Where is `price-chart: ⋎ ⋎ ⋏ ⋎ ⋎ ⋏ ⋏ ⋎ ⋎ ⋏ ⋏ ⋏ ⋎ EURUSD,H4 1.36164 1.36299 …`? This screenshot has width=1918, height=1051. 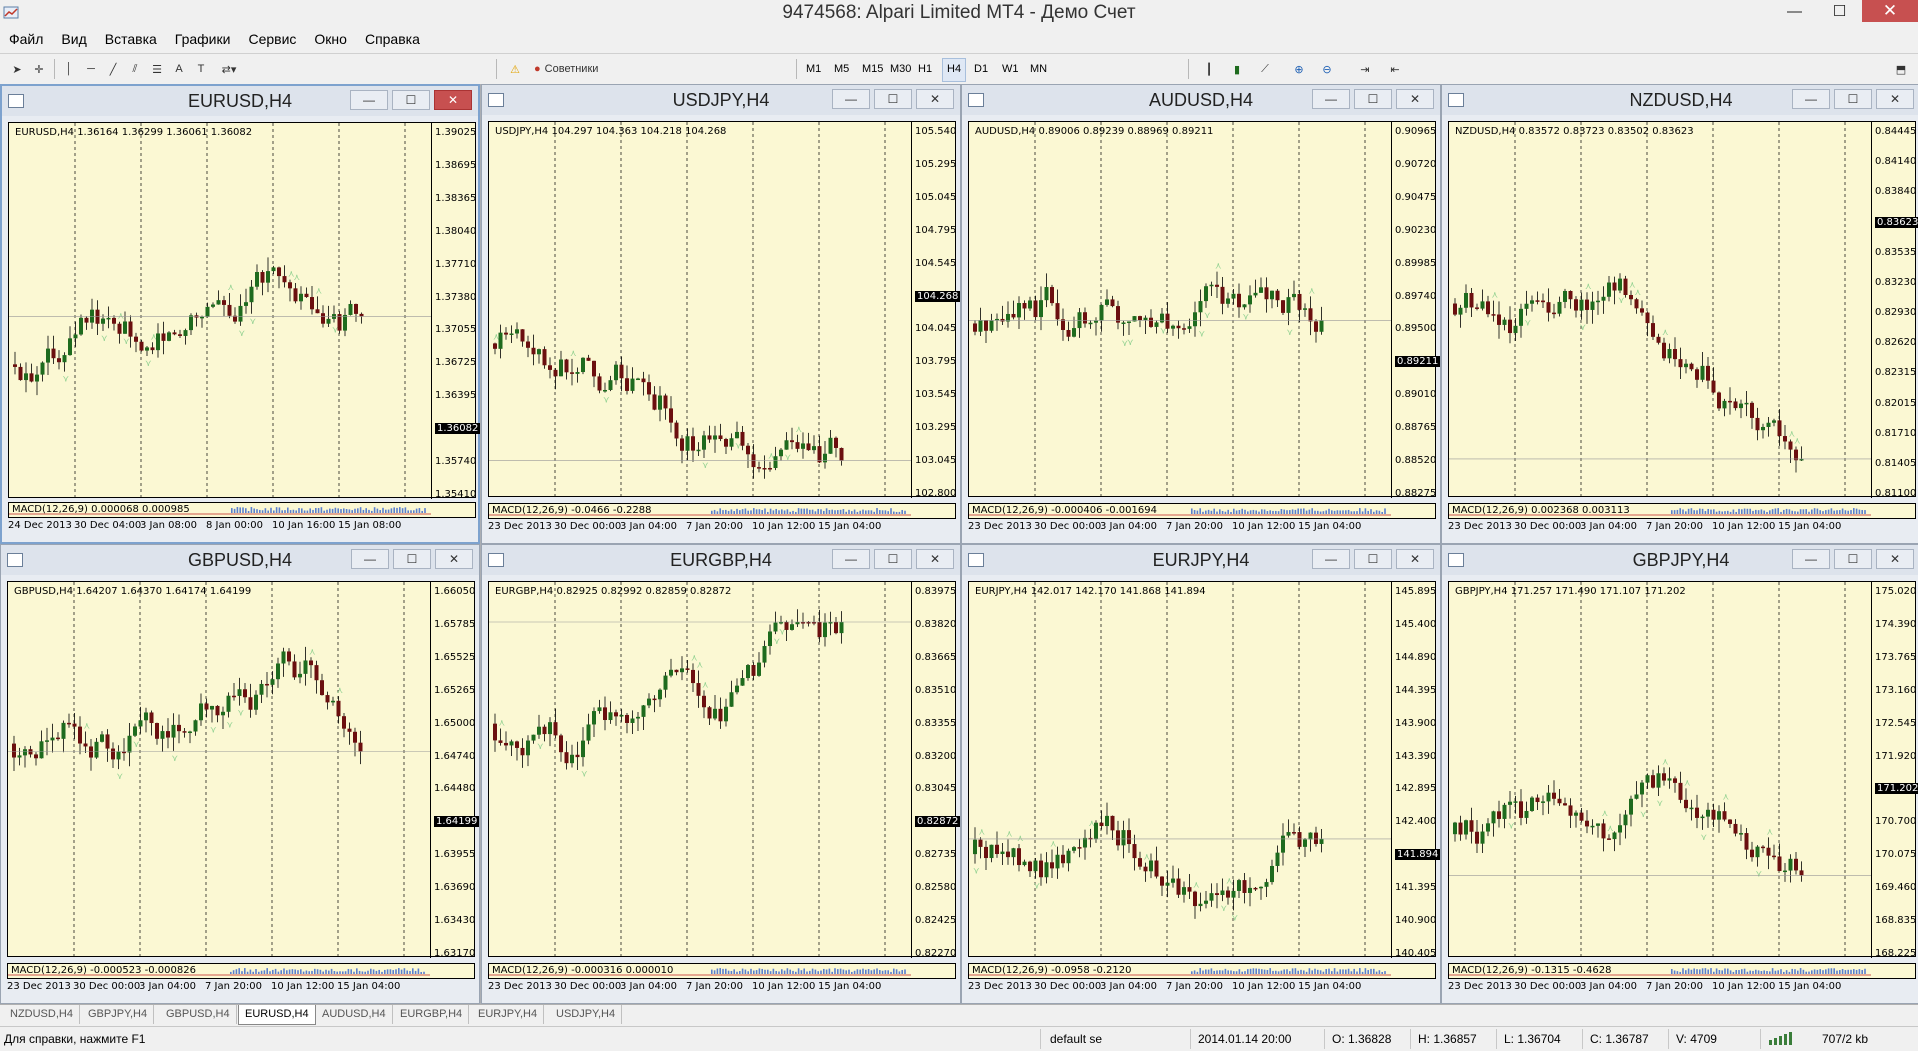
price-chart: ⋎ ⋎ ⋏ ⋎ ⋎ ⋏ ⋏ ⋎ ⋎ ⋏ ⋏ ⋏ ⋎ EURUSD,H4 1.36164 1.36299 … is located at coordinates (244, 311).